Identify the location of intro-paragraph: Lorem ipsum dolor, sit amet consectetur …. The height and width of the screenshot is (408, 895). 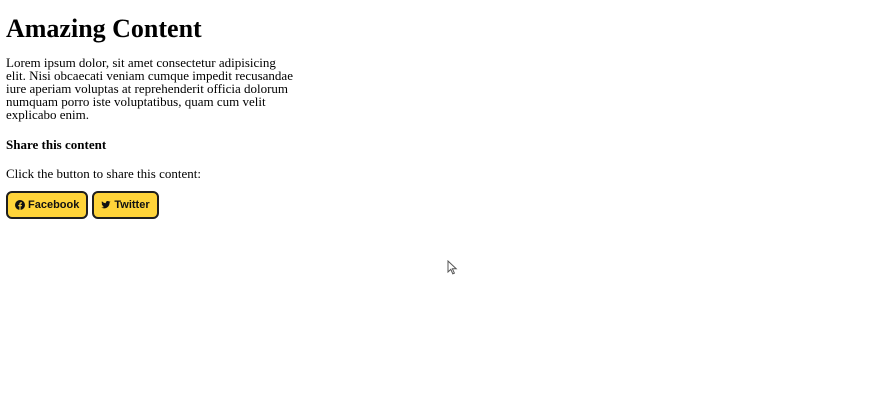
(149, 88).